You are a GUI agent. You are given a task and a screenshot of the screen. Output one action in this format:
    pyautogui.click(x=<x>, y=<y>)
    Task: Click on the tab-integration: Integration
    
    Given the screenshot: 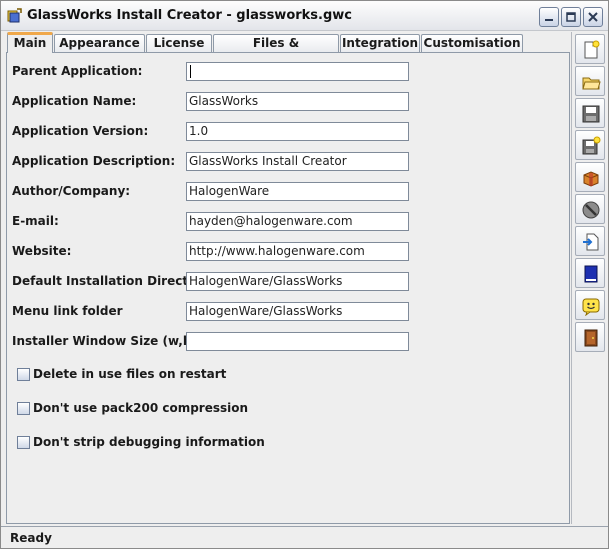 What is the action you would take?
    pyautogui.click(x=380, y=43)
    